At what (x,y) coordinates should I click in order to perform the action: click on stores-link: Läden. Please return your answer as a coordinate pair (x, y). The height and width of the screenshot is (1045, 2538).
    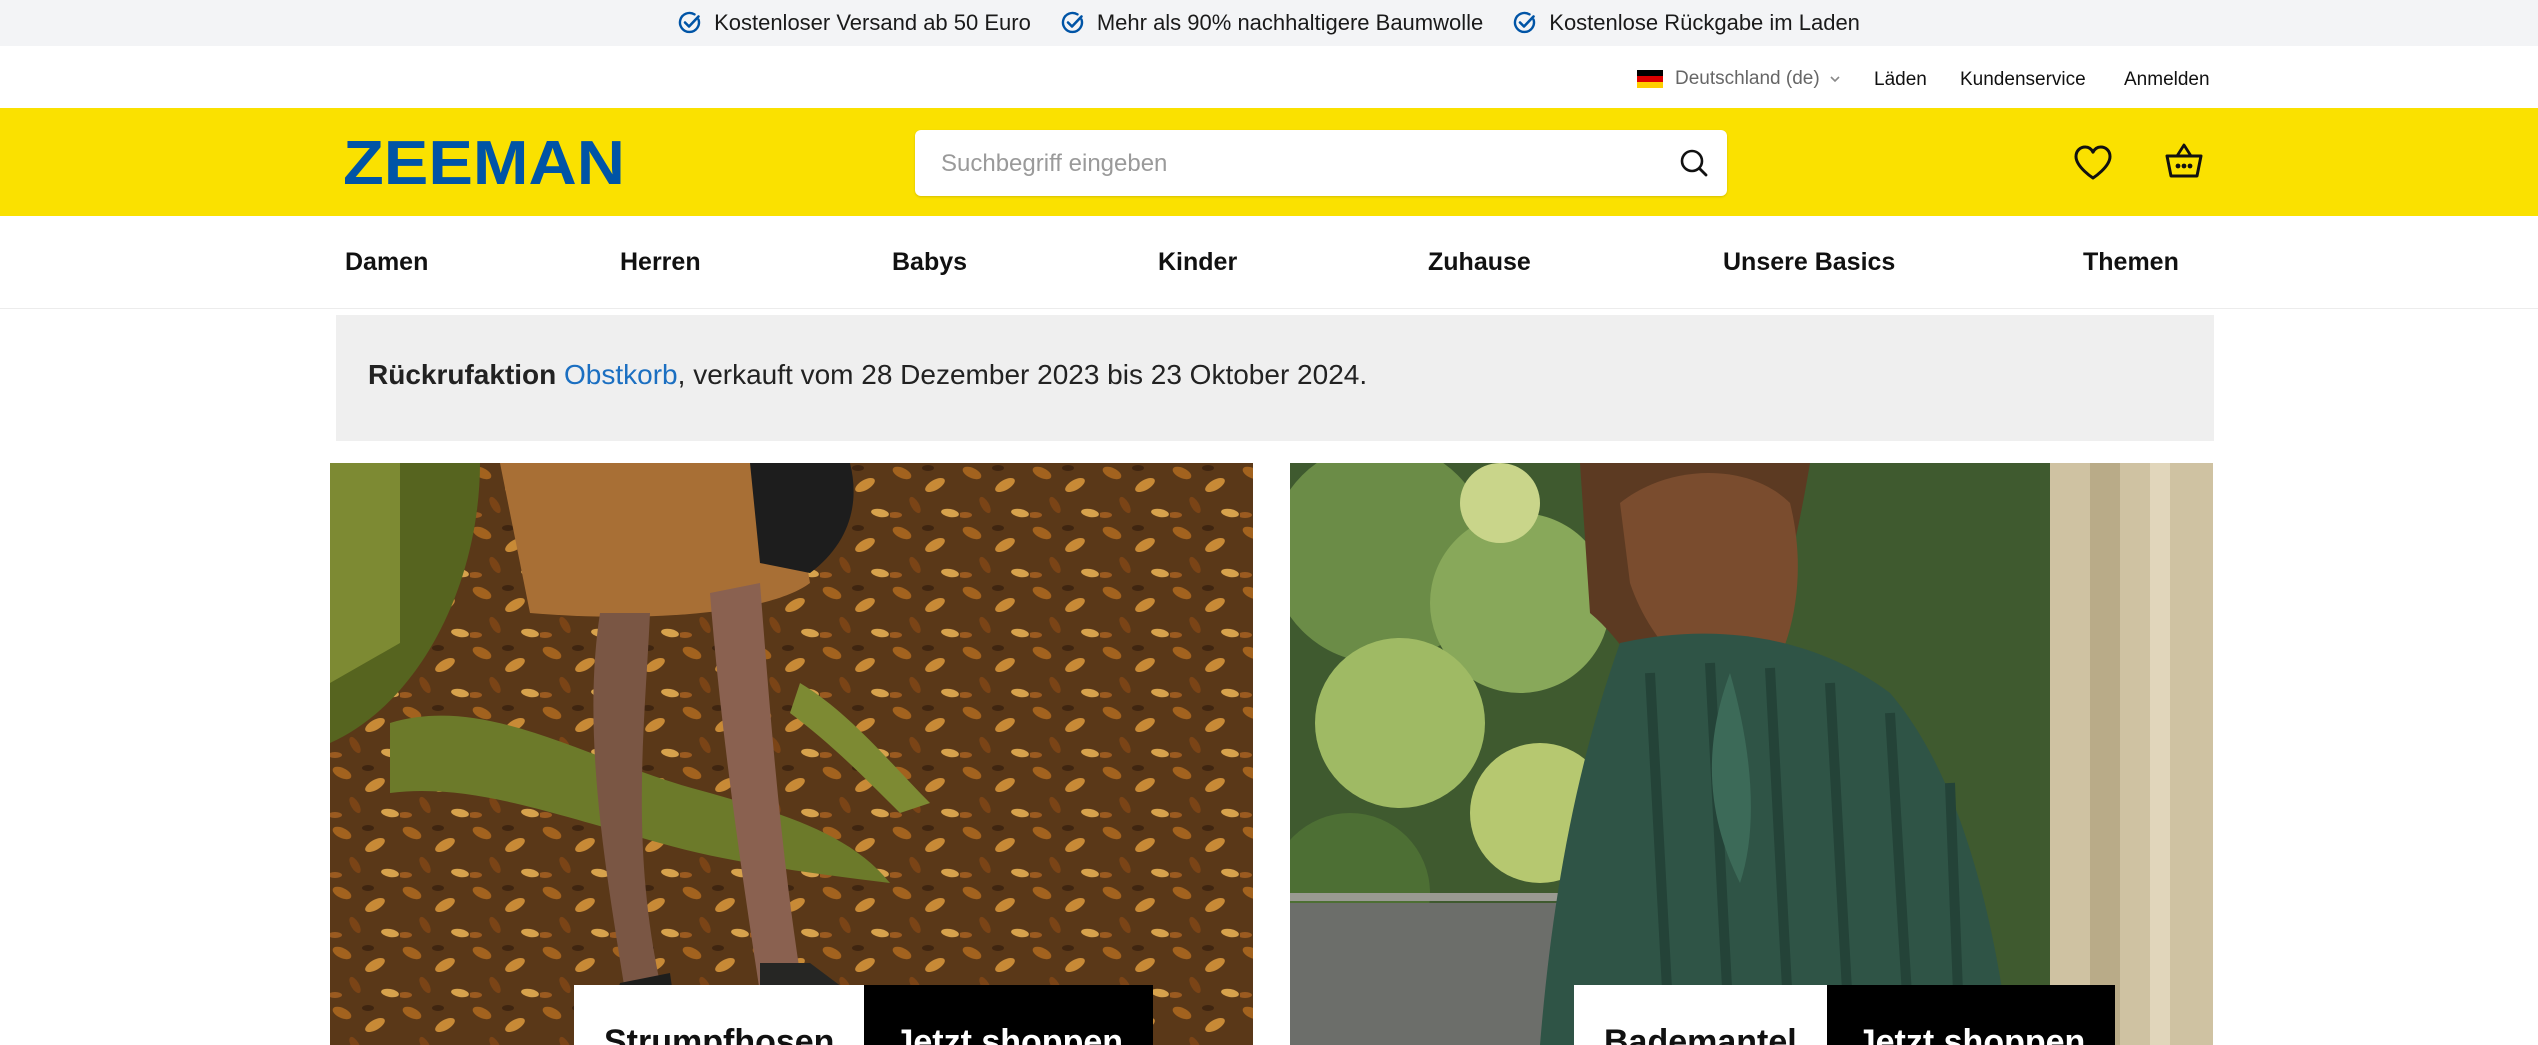
    Looking at the image, I should click on (1900, 80).